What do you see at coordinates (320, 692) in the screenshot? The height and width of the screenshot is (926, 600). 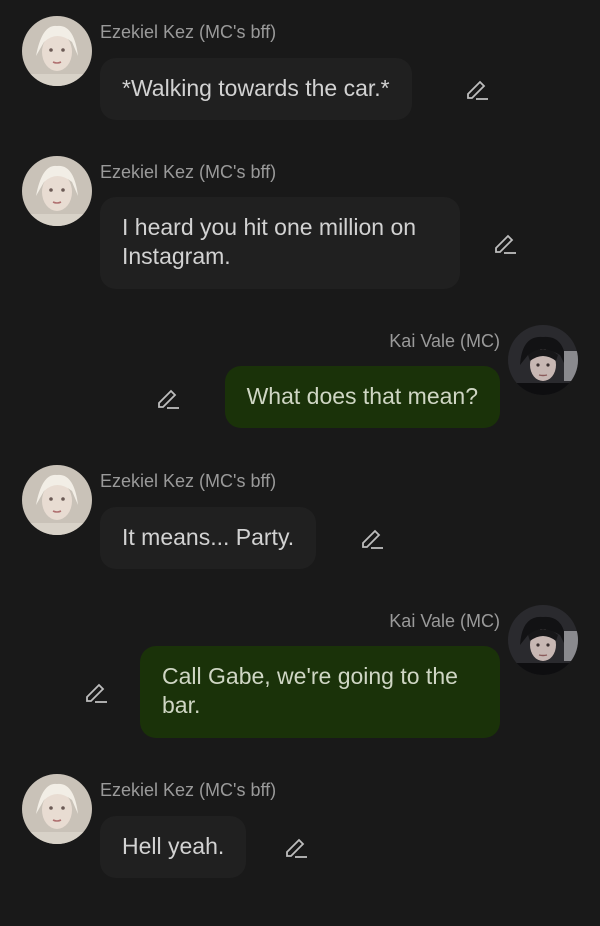 I see `message-bubble: Call Gabe, we're going to the bar.` at bounding box center [320, 692].